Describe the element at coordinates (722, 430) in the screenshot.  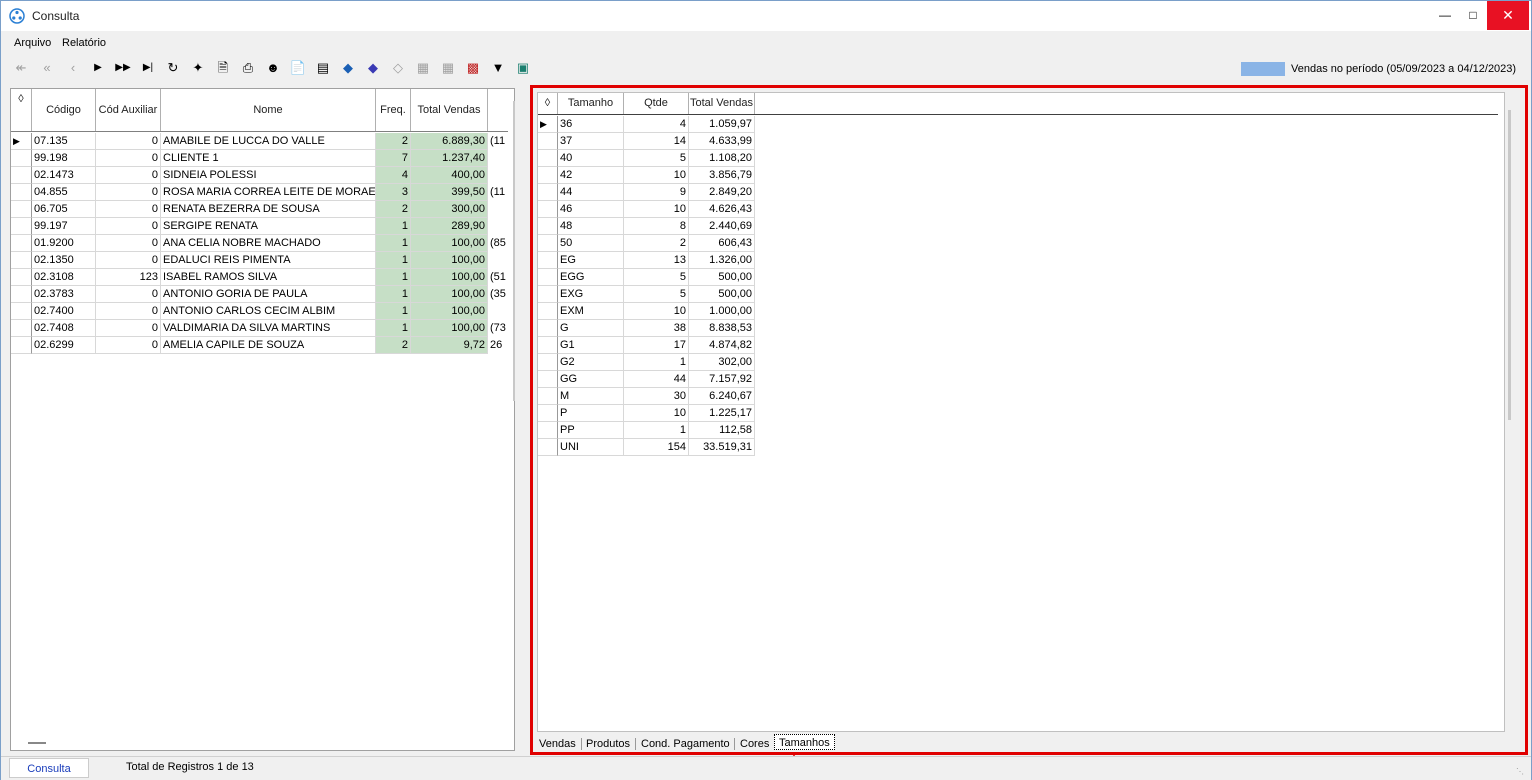
I see `cell-total-vendas: 112,58` at that location.